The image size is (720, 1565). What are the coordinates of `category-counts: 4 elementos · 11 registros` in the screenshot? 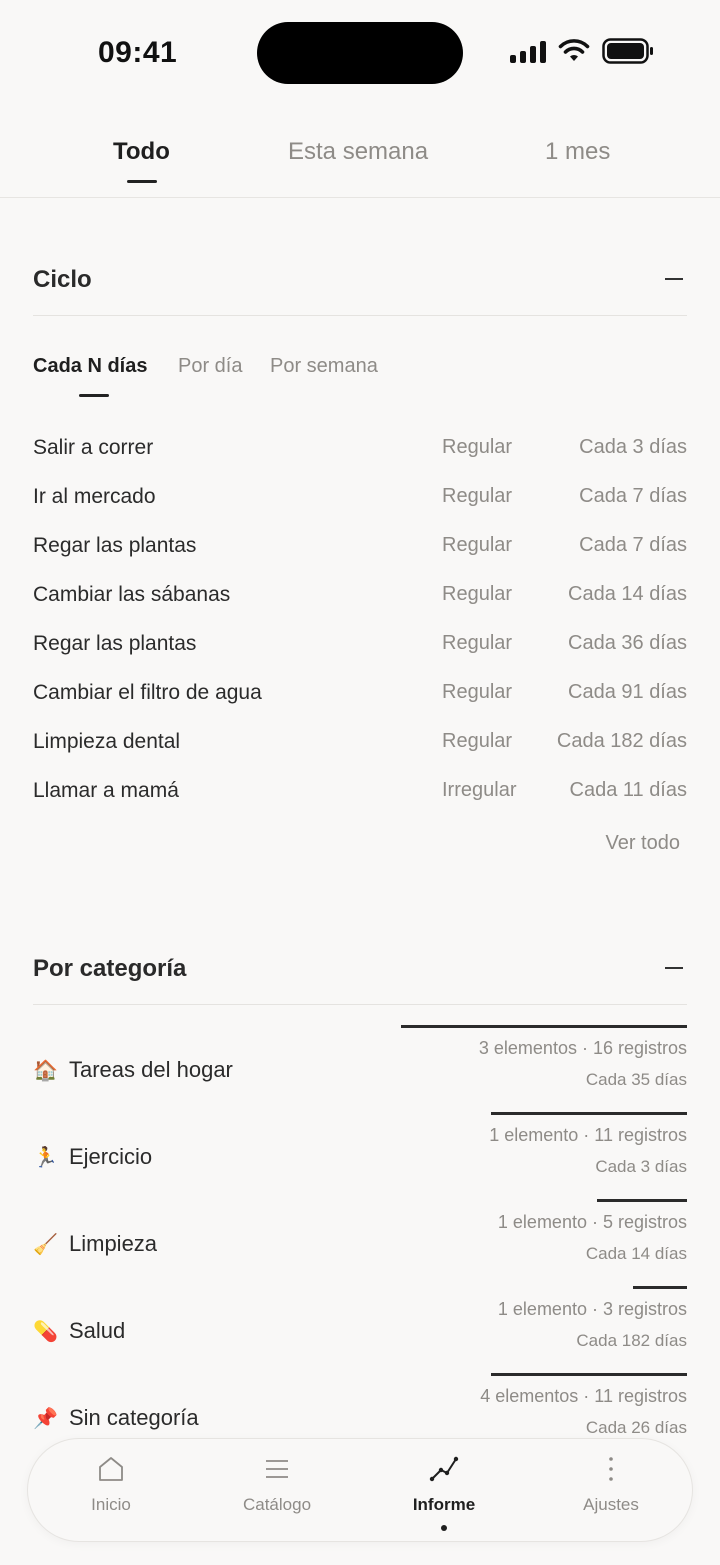 It's located at (583, 1396).